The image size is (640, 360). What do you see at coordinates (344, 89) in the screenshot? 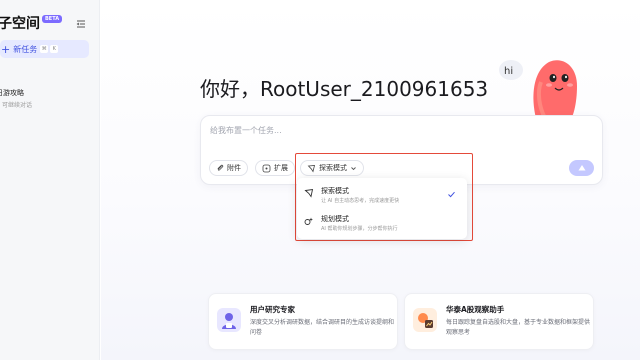
I see `greeting-heading: 你好，RootUser_2100961653` at bounding box center [344, 89].